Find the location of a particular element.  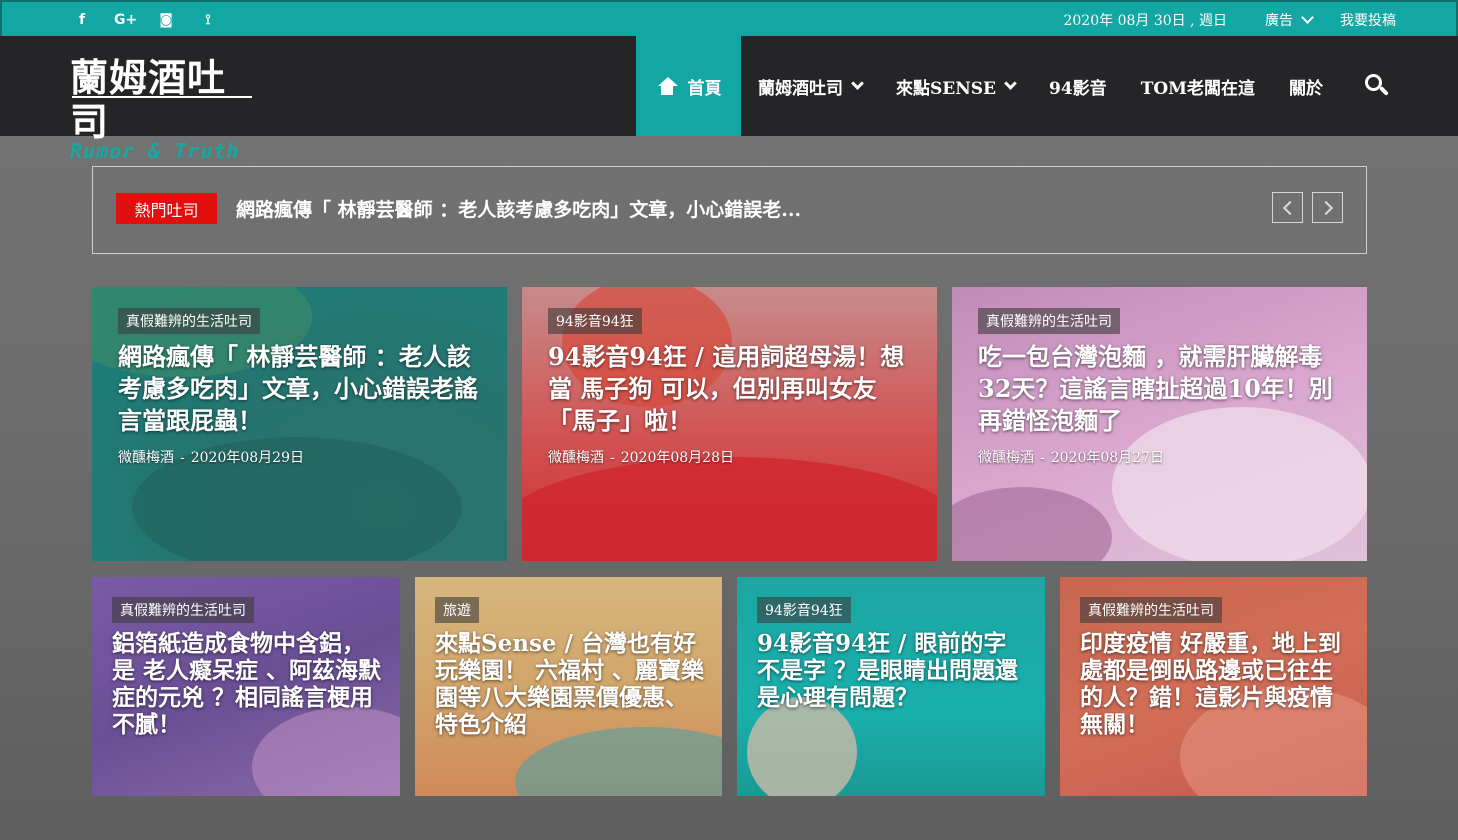

card-title: 吃一包台灣泡麵 ，就需肝臟解毒32天？這謠言瞎扯超過10年！別再錯怪泡麵了 is located at coordinates (1163, 389).